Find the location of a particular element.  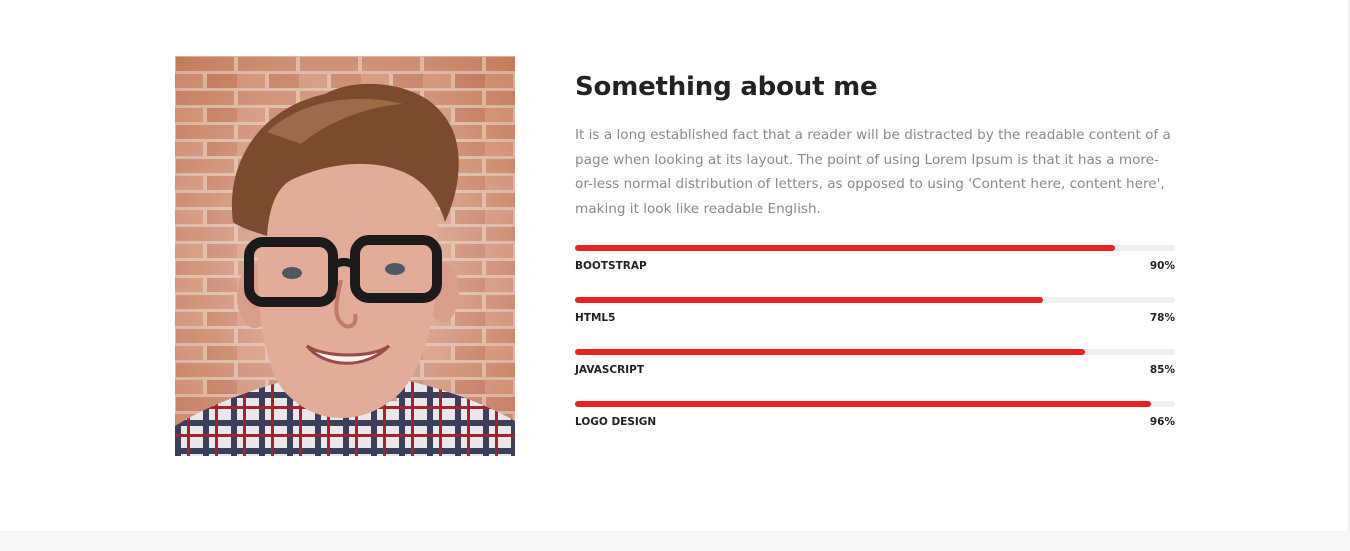

skill-label: LOGO DESIGN is located at coordinates (616, 422).